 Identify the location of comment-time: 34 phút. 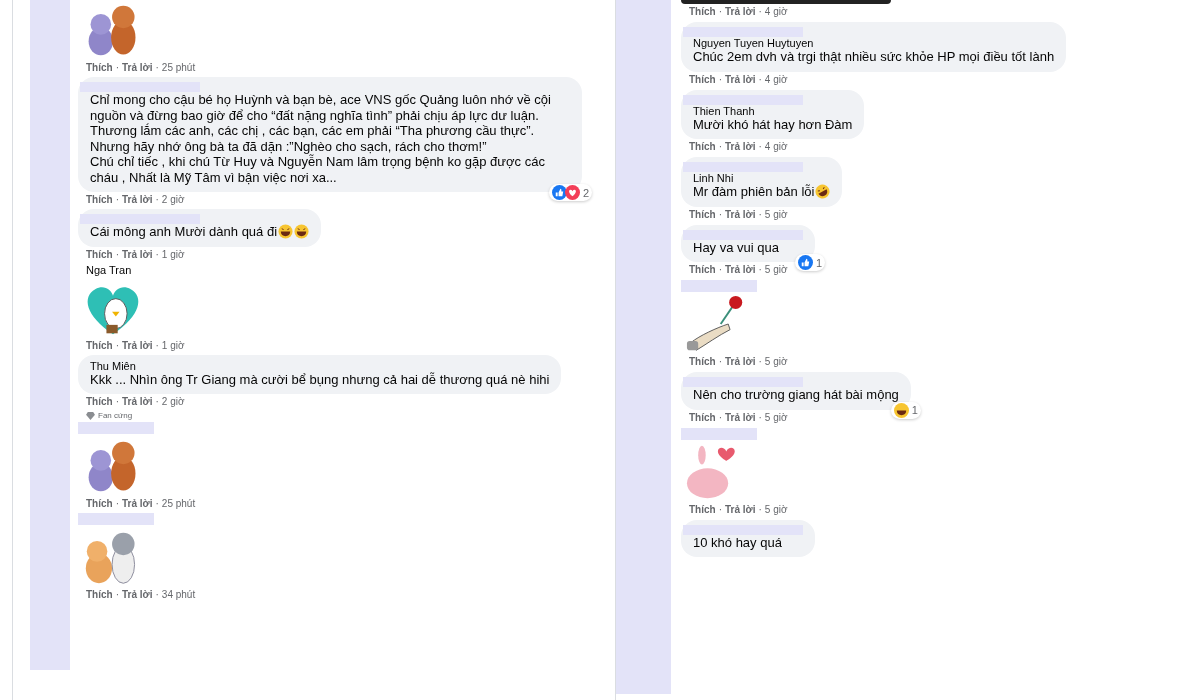
(178, 594).